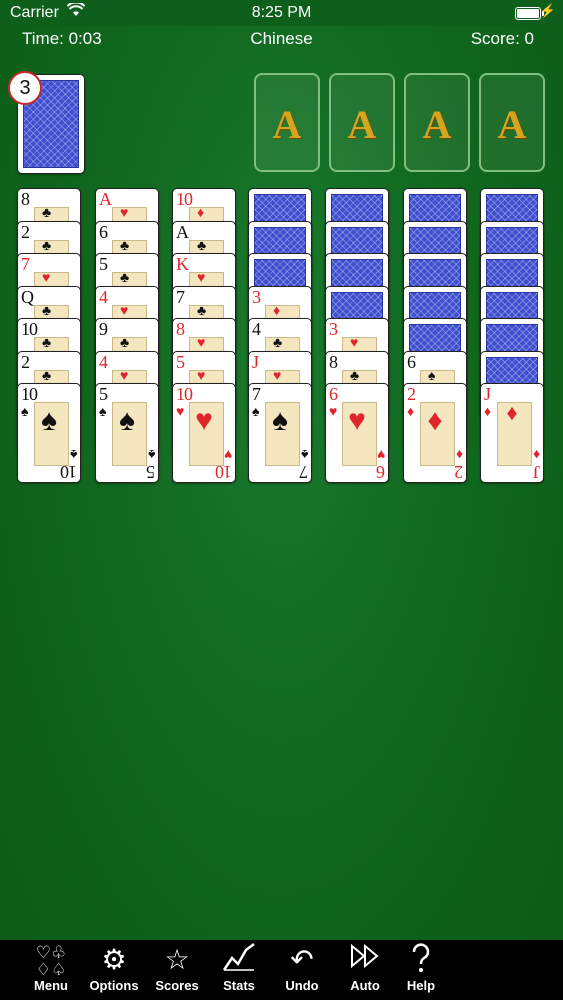 This screenshot has height=1000, width=563. Describe the element at coordinates (49, 433) in the screenshot. I see `playing-card: 10 ♠ ♠ 10 ♠` at that location.